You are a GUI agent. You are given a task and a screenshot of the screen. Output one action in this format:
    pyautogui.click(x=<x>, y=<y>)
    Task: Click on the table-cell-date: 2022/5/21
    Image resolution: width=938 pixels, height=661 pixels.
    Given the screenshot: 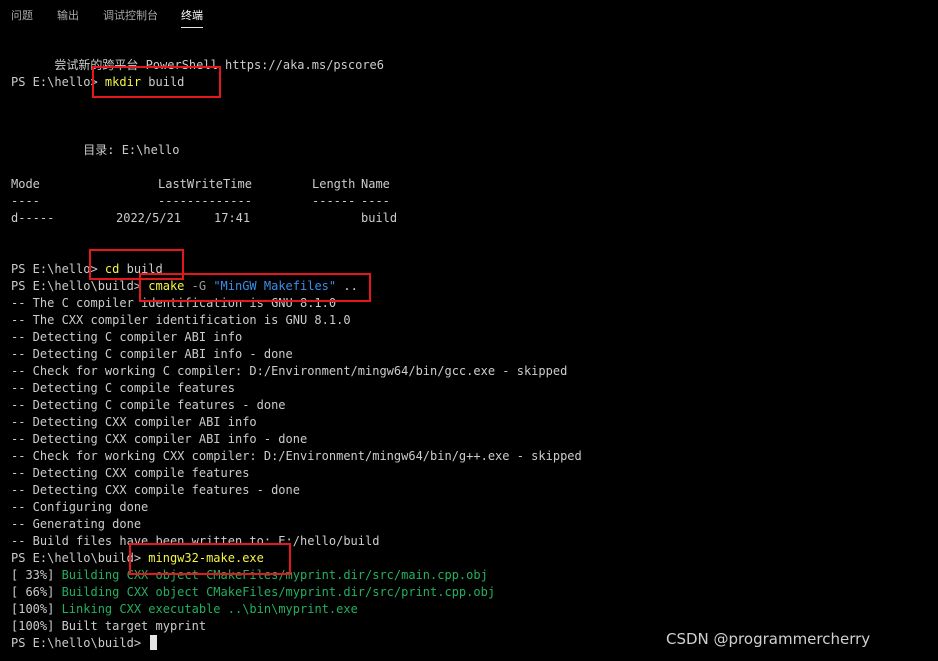 What is the action you would take?
    pyautogui.click(x=149, y=218)
    